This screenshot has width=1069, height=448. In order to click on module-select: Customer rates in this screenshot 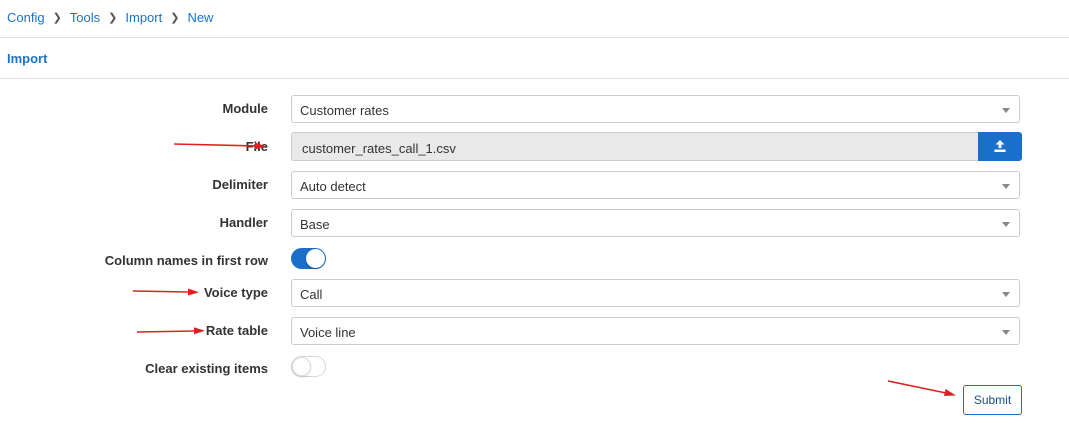, I will do `click(655, 109)`.